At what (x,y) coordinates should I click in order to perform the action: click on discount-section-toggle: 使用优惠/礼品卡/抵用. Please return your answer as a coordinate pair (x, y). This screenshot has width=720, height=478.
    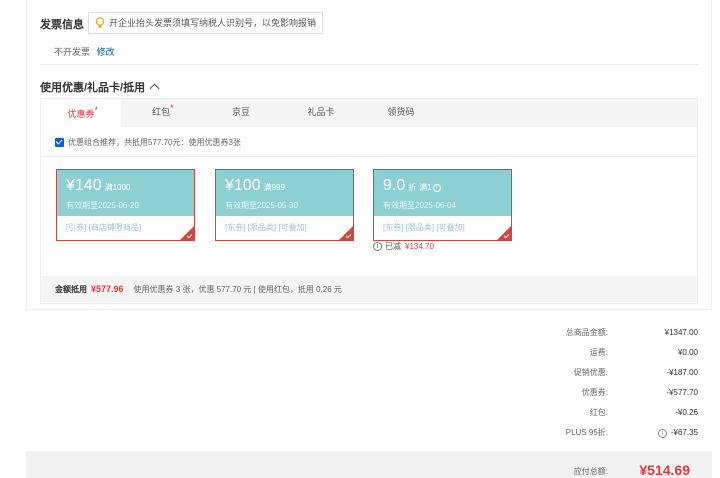
    Looking at the image, I should click on (100, 87).